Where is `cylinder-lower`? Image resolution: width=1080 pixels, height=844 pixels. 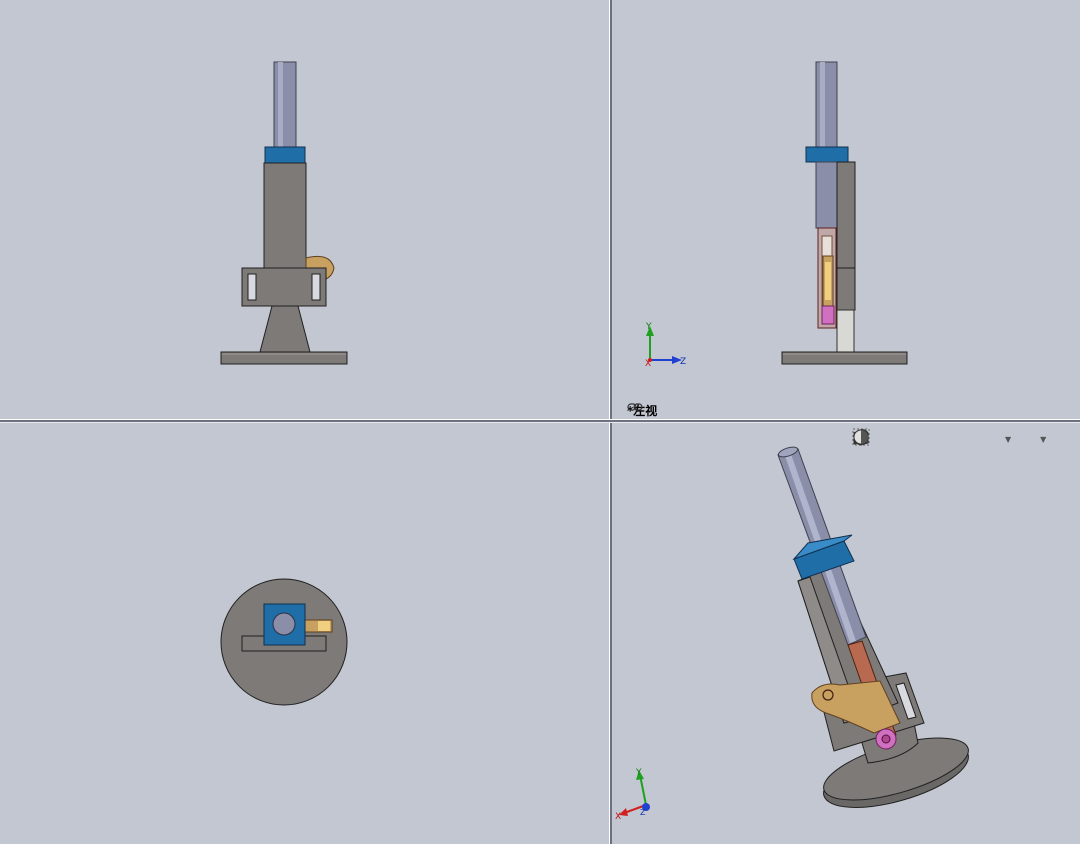 cylinder-lower is located at coordinates (826, 195).